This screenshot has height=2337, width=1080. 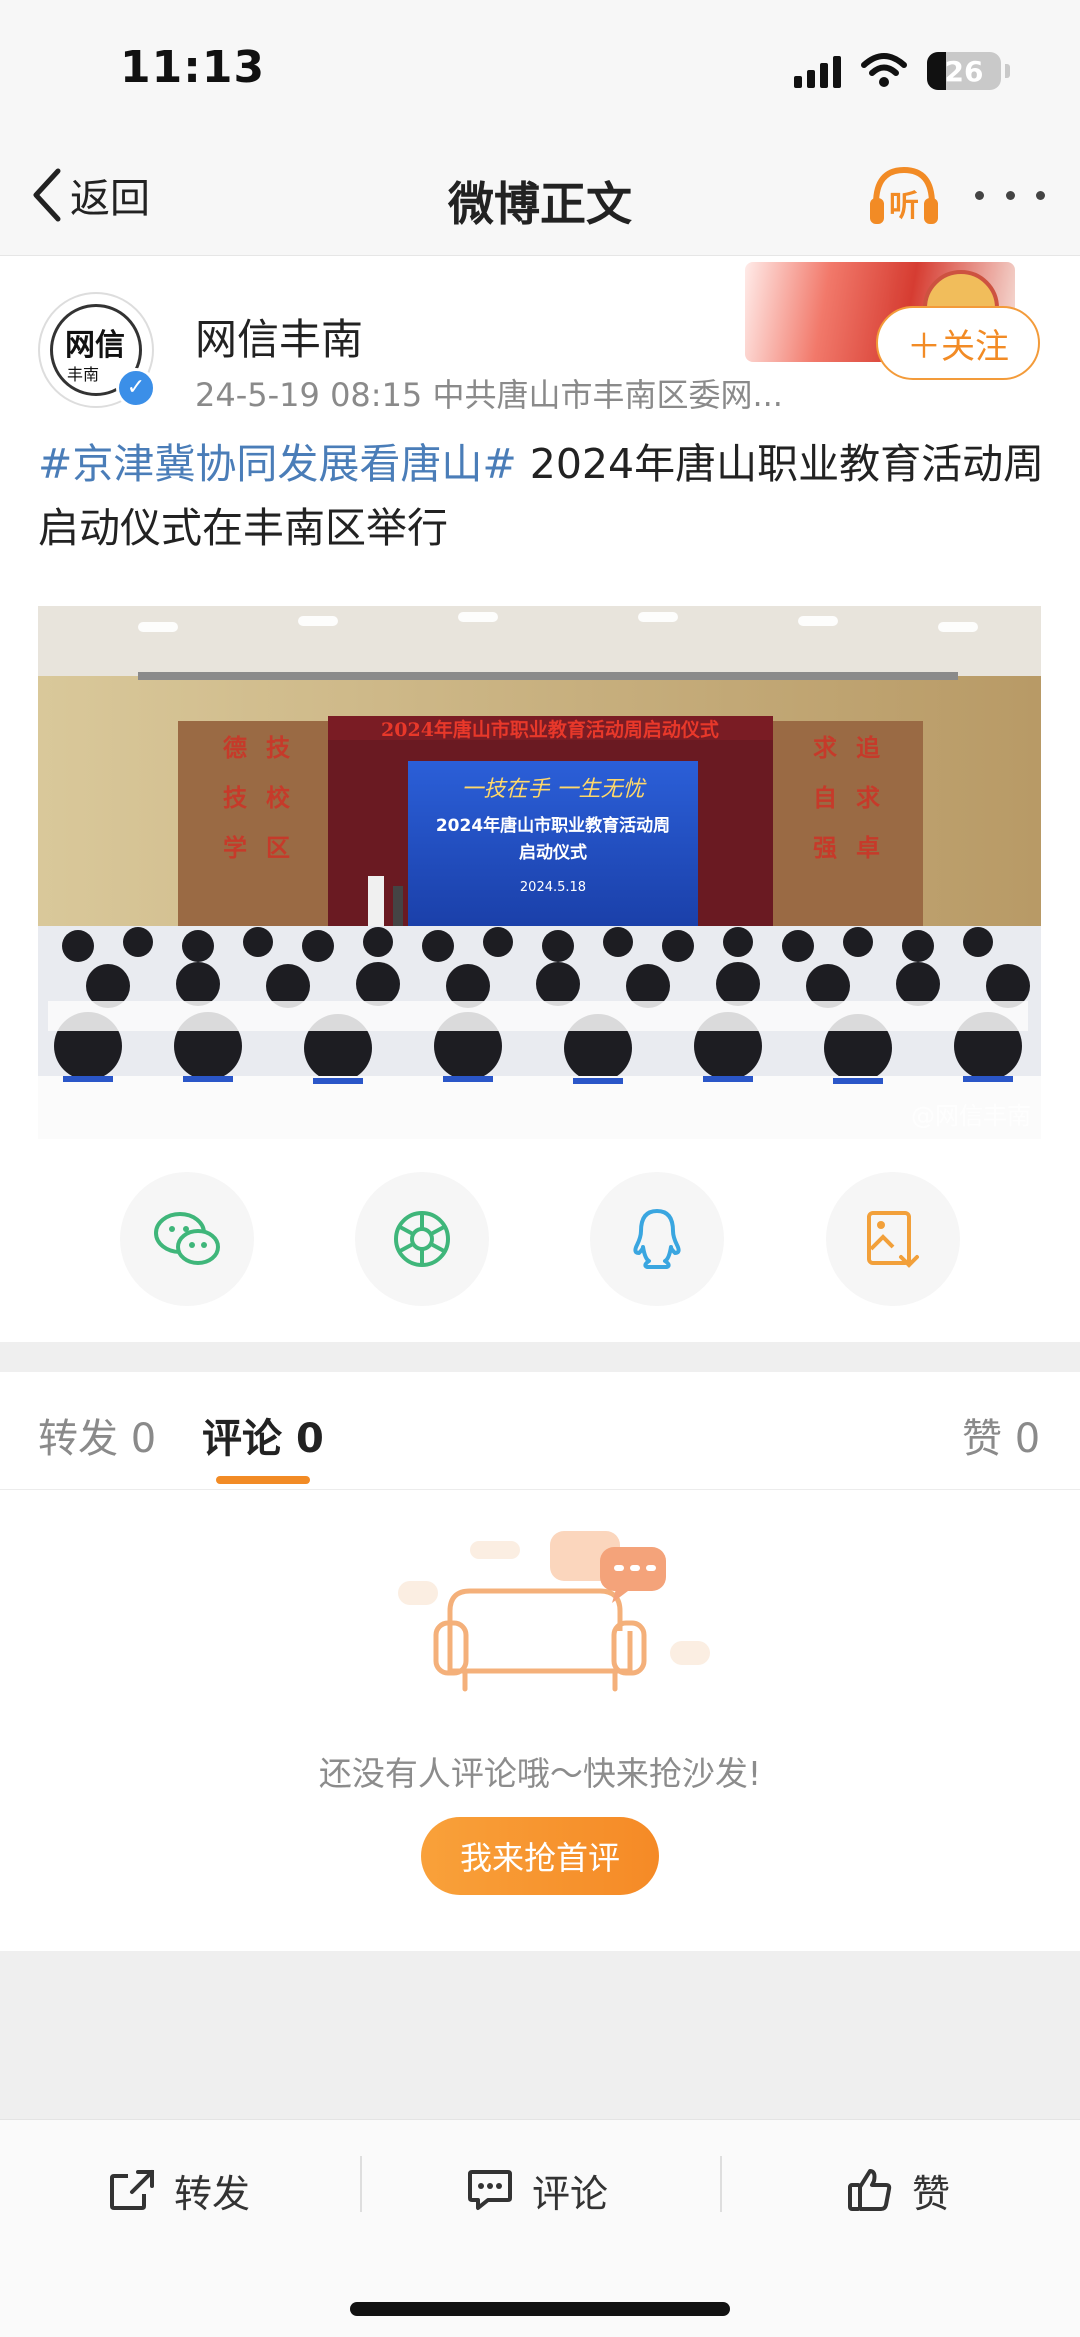 What do you see at coordinates (78, 1439) in the screenshot?
I see `tab-repost-label: 转发` at bounding box center [78, 1439].